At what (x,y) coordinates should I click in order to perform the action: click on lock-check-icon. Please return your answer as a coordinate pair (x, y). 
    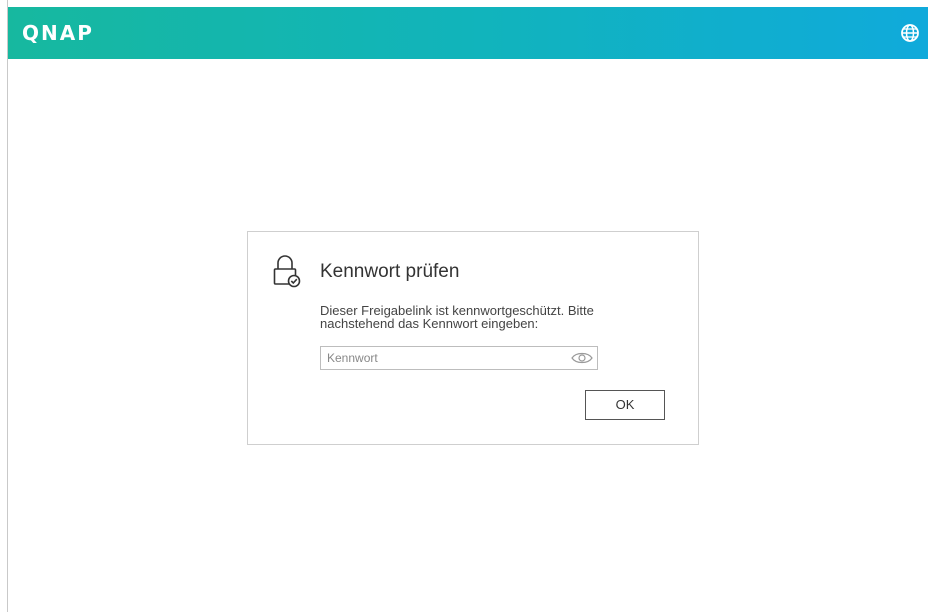
    Looking at the image, I should click on (287, 271).